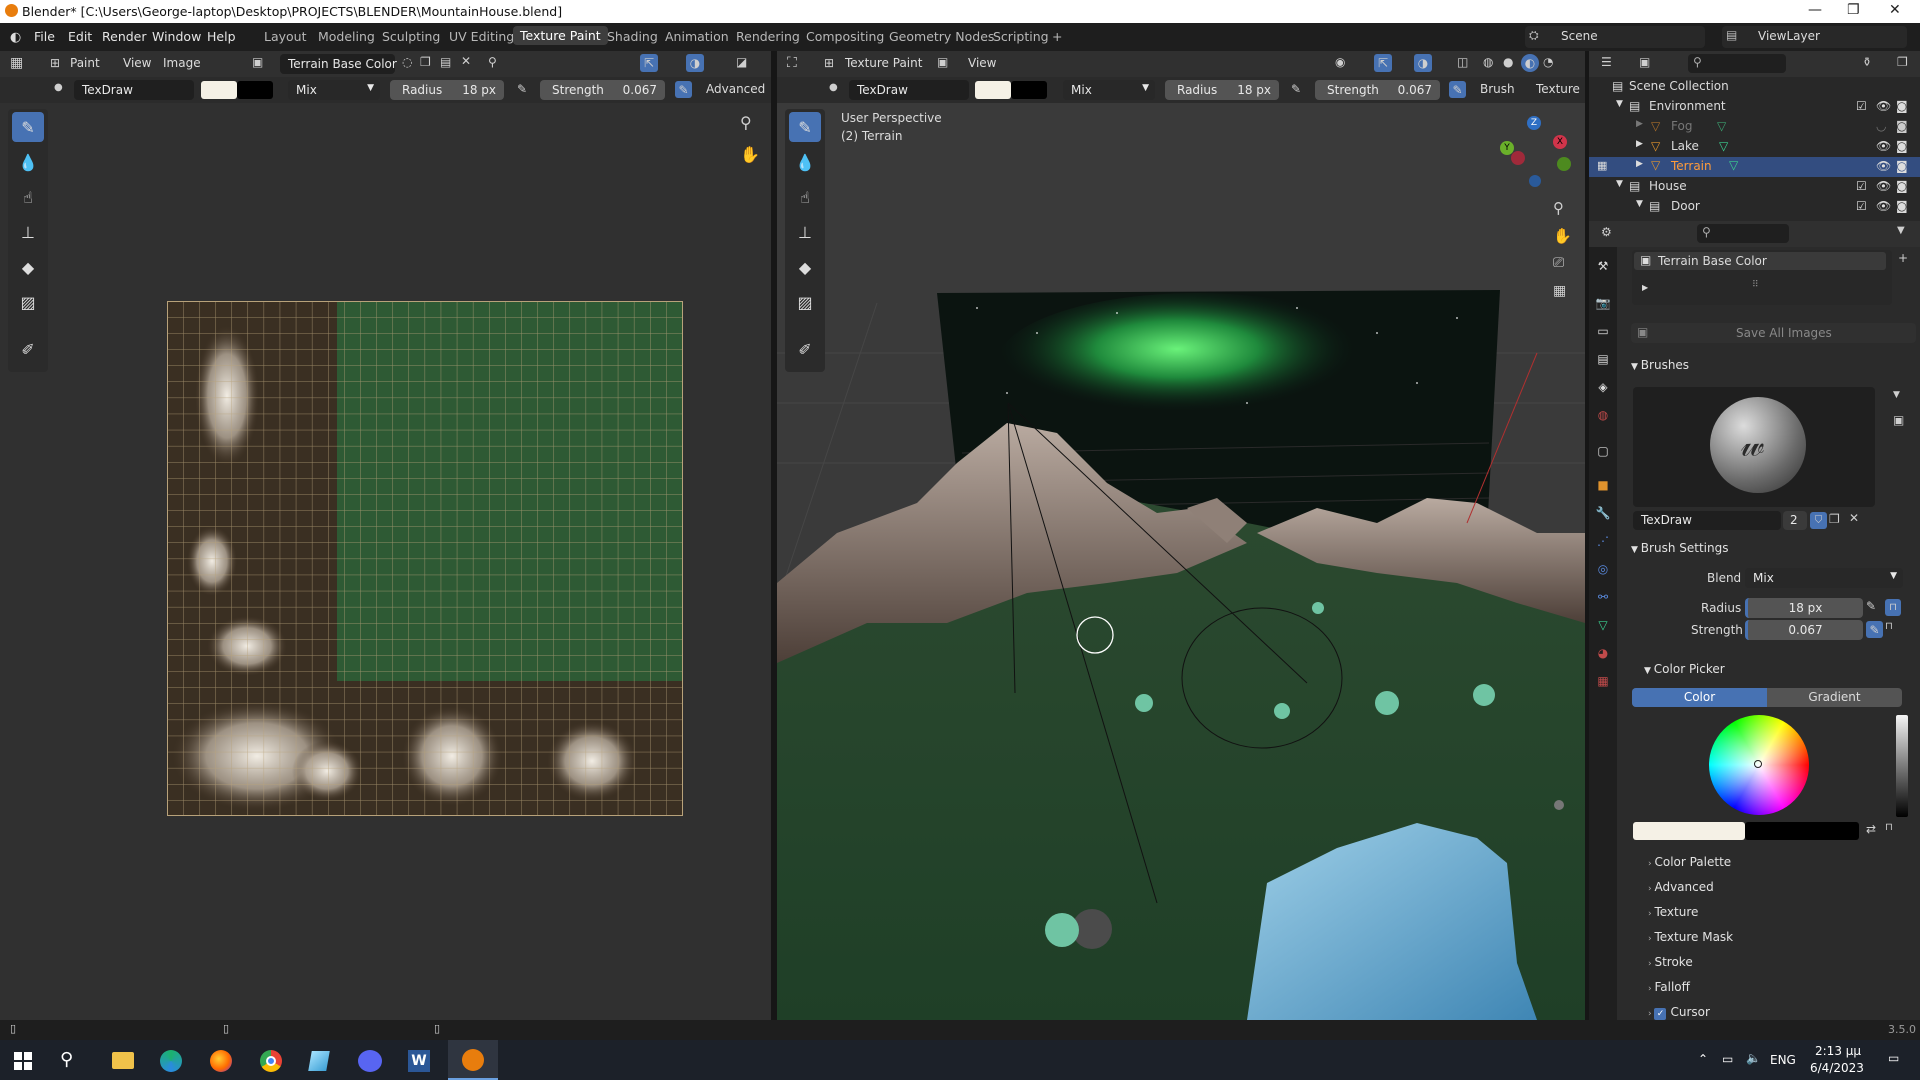  Describe the element at coordinates (1537, 153) in the screenshot. I see `navigation-gizmo: Z Y X` at that location.